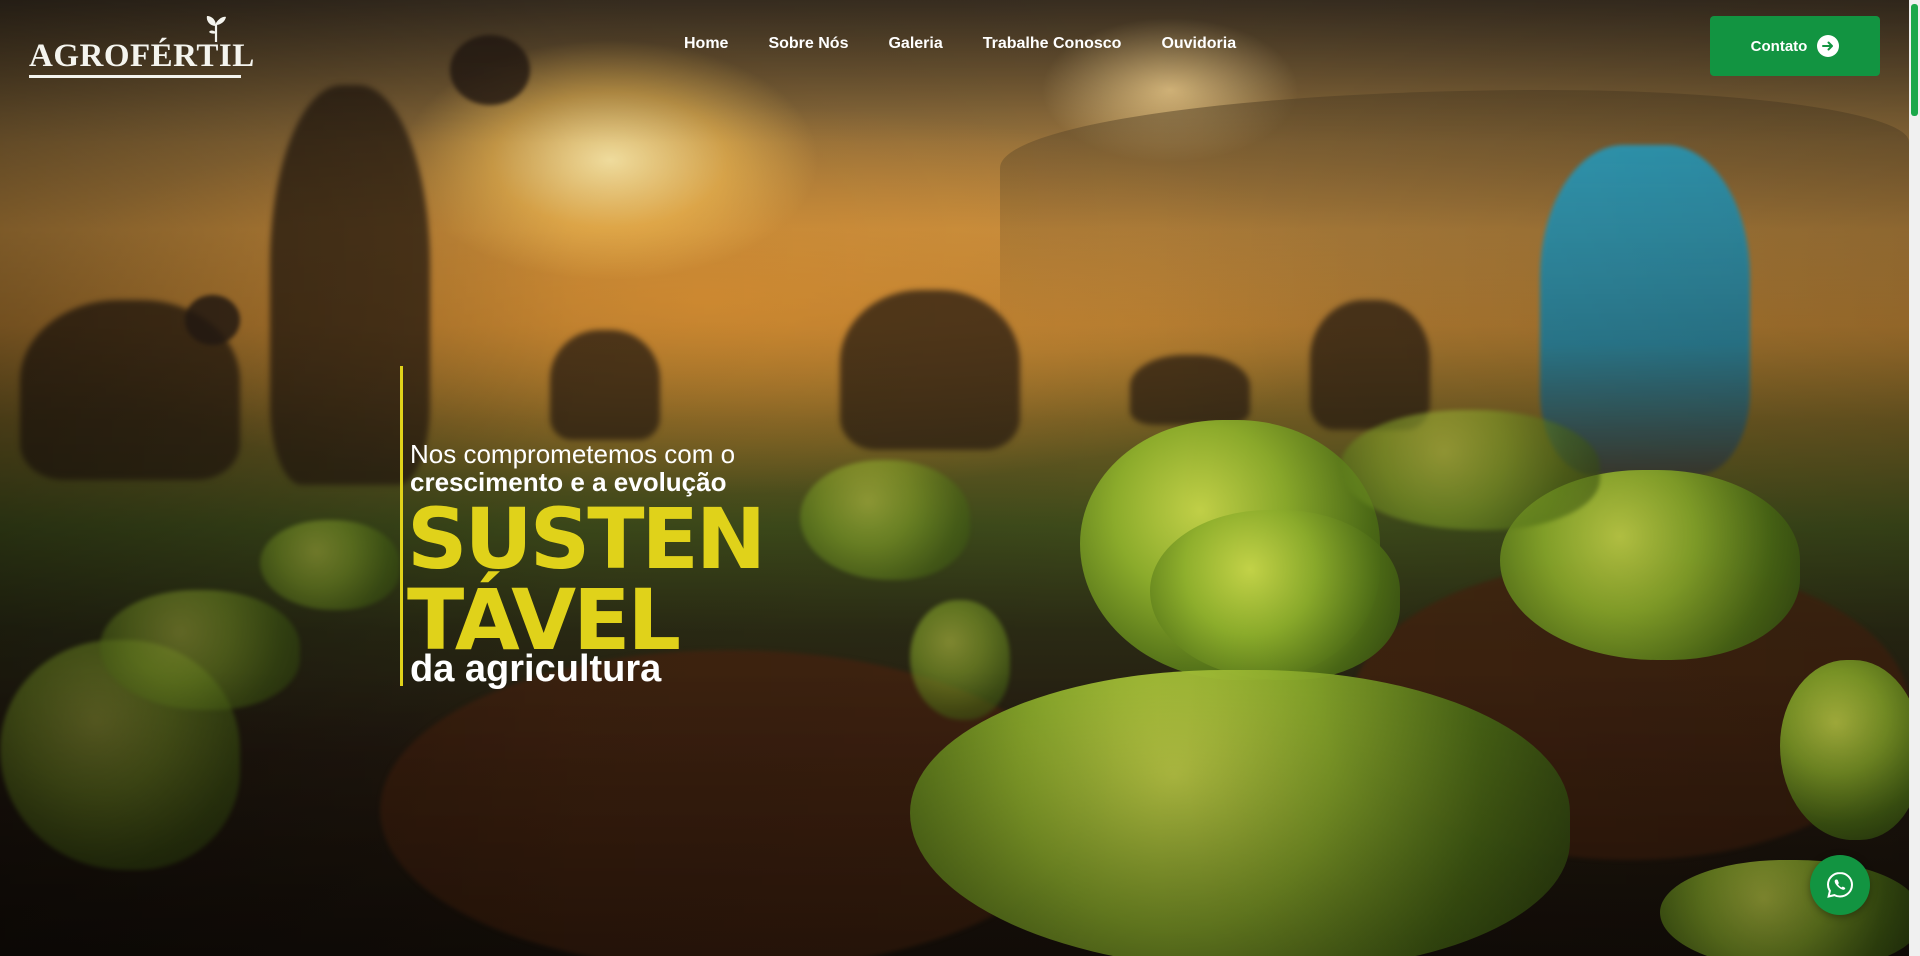  I want to click on nav-item-home: Home, so click(706, 44).